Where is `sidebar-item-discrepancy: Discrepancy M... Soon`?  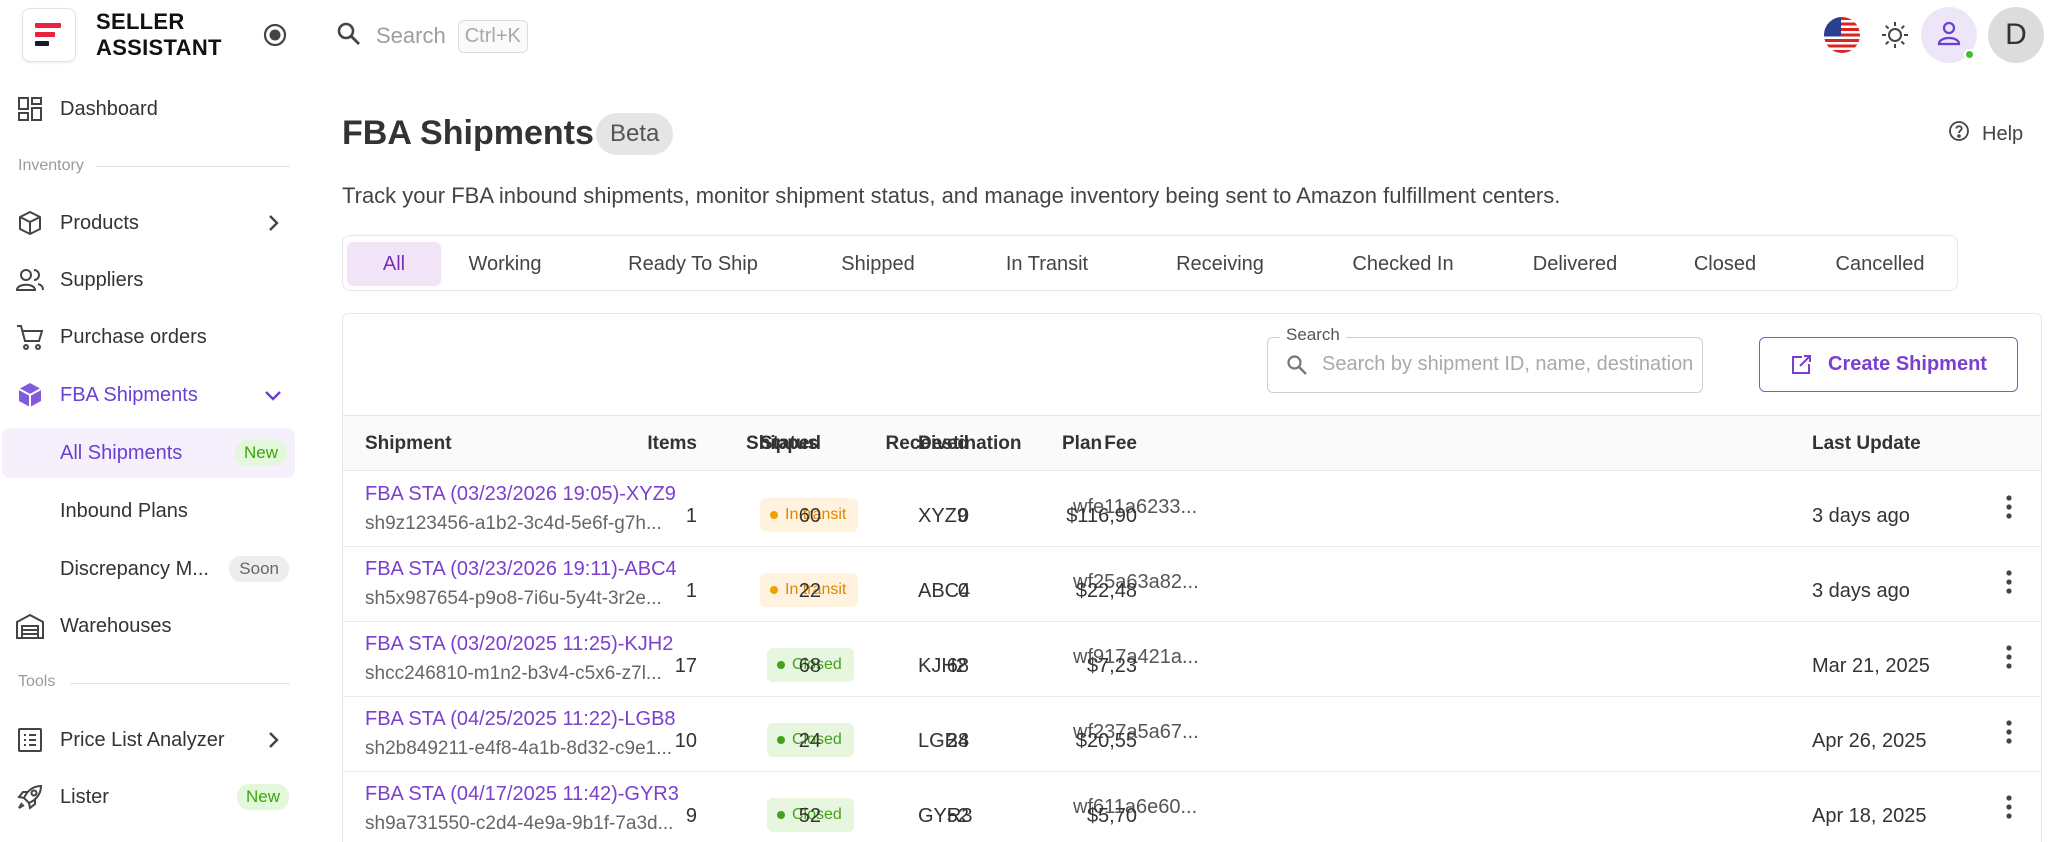
sidebar-item-discrepancy: Discrepancy M... Soon is located at coordinates (148, 569).